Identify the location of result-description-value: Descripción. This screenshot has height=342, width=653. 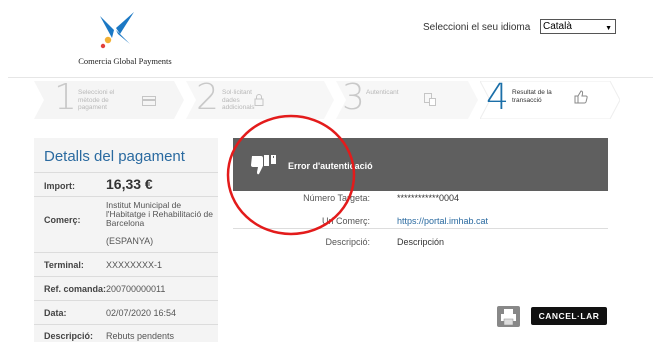
(421, 242).